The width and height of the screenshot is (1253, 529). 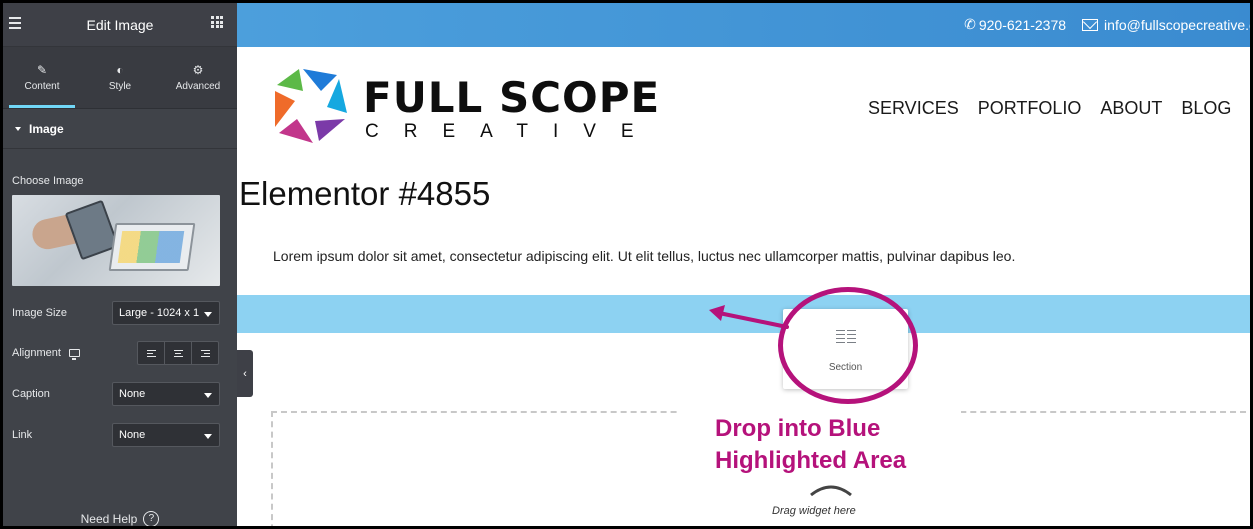 I want to click on need-help-link: Need Help ?, so click(x=120, y=518).